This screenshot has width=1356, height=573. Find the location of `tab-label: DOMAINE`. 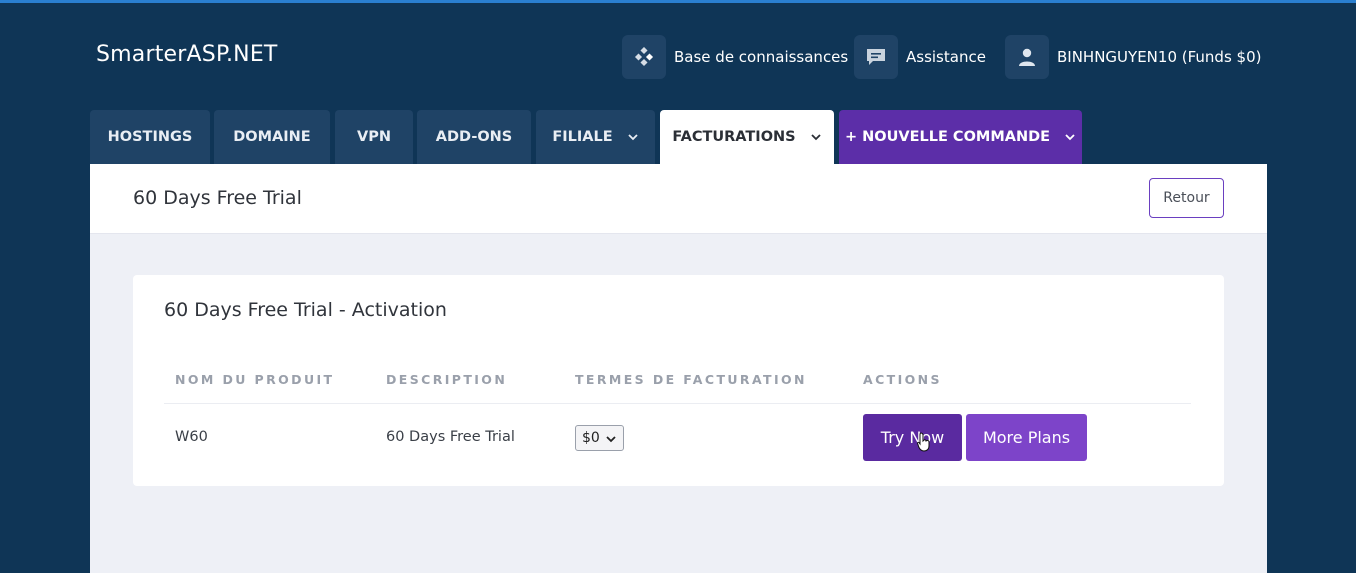

tab-label: DOMAINE is located at coordinates (272, 137).